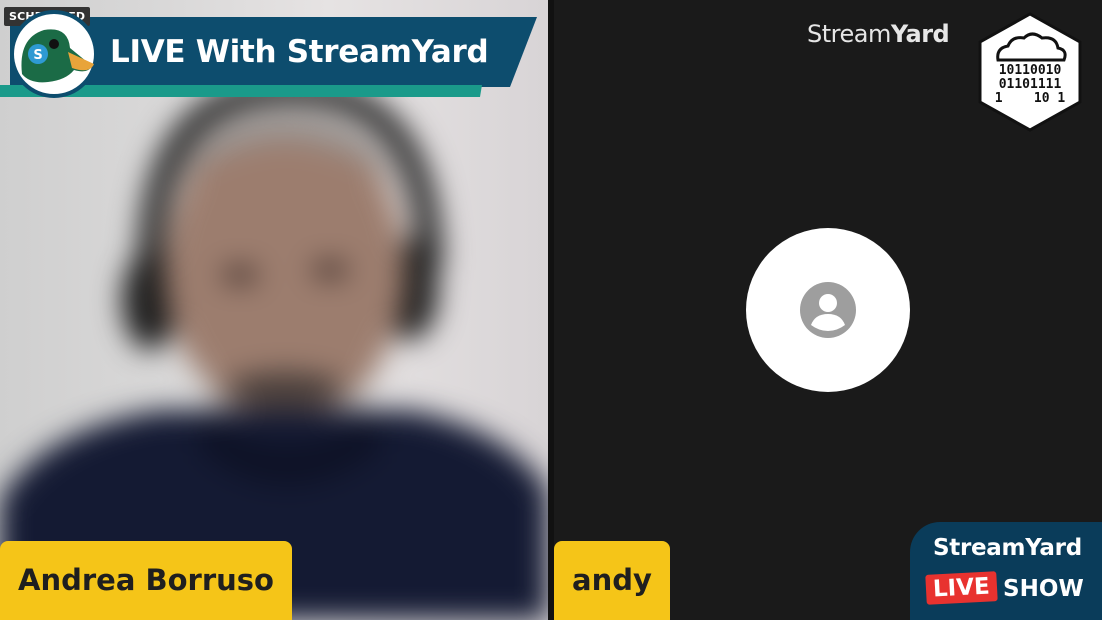 The image size is (1102, 620). I want to click on live-label: LIVE, so click(961, 588).